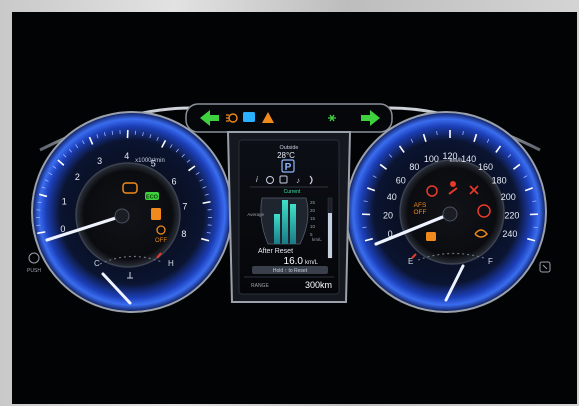 The height and width of the screenshot is (406, 579). I want to click on audio-icon: ♪, so click(298, 180).